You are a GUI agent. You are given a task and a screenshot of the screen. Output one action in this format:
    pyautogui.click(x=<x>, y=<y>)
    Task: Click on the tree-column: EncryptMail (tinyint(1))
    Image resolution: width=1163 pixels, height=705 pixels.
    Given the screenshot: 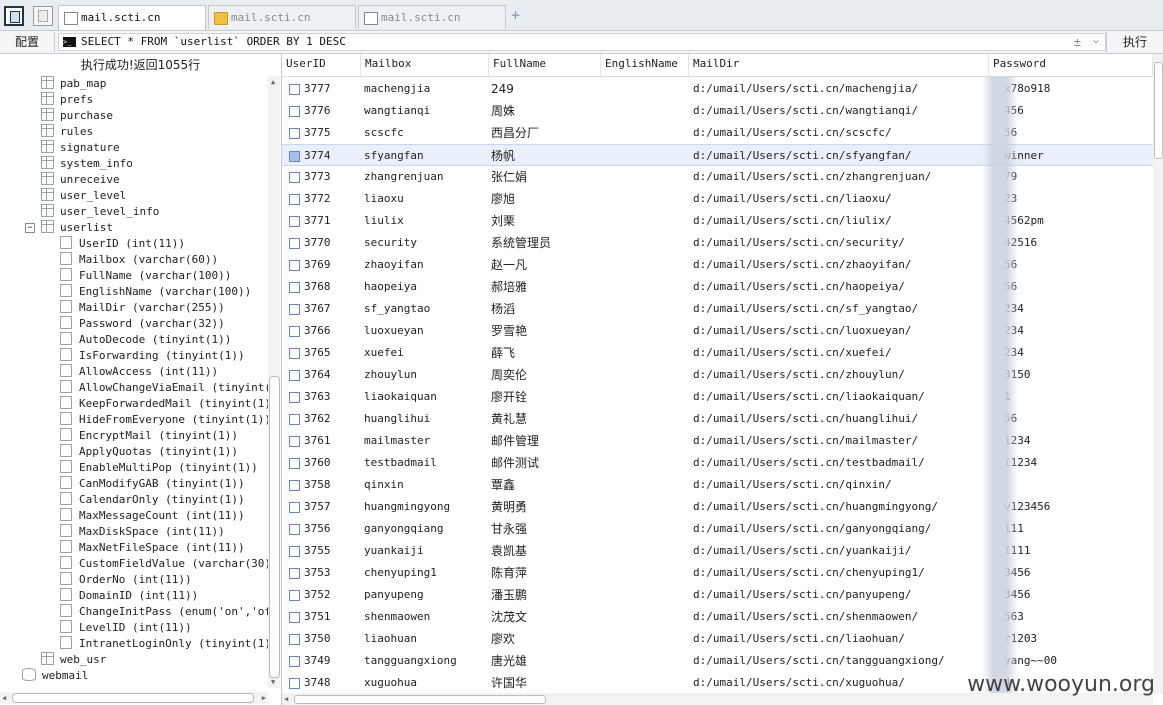 What is the action you would take?
    pyautogui.click(x=149, y=436)
    